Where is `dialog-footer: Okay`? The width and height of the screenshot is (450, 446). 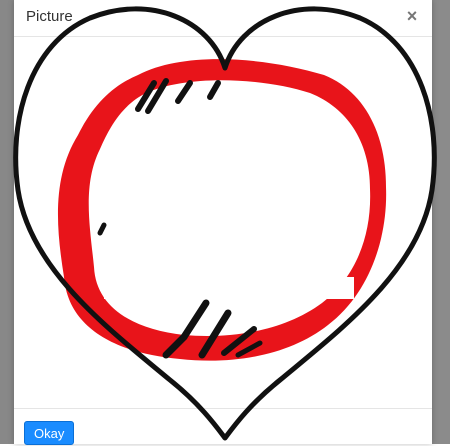
dialog-footer: Okay is located at coordinates (223, 426).